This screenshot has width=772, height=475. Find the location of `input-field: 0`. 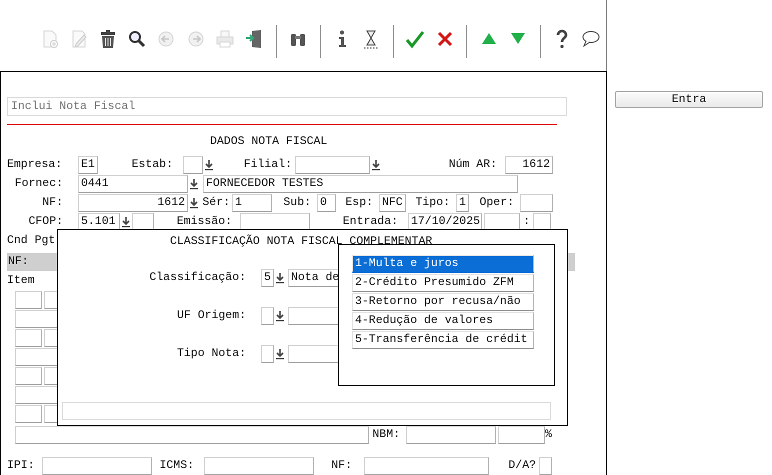

input-field: 0 is located at coordinates (326, 203).